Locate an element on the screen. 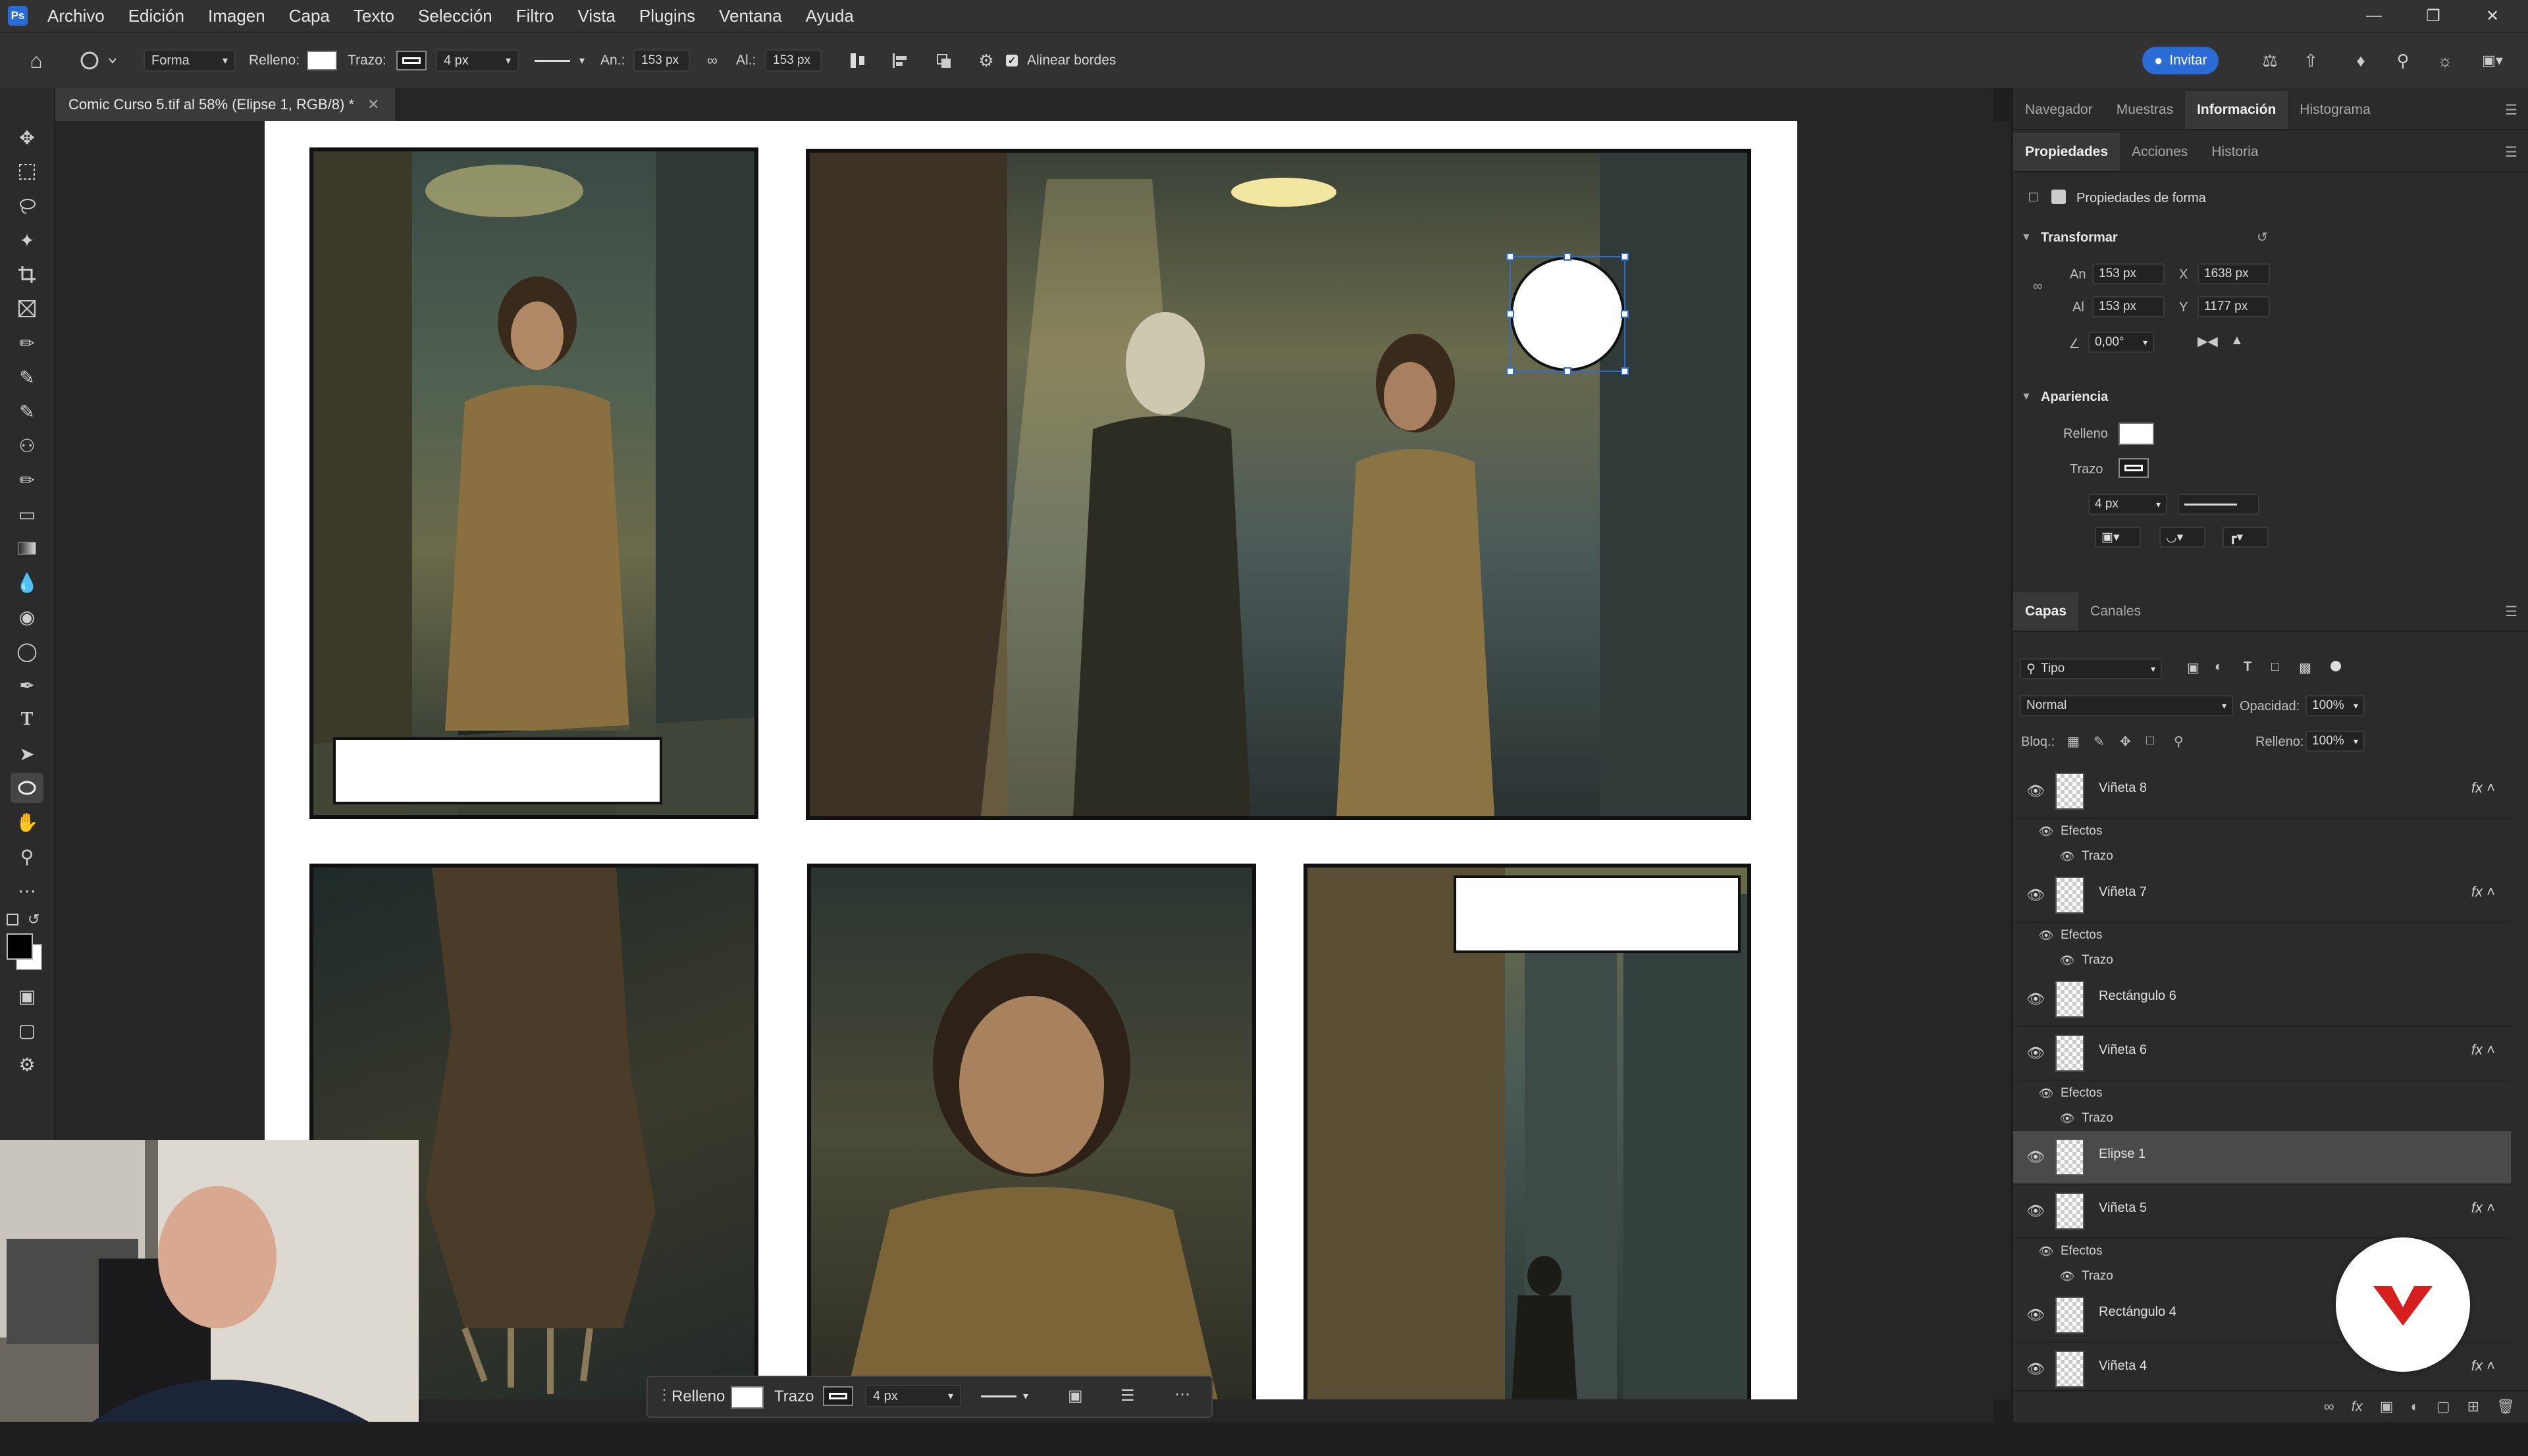 The image size is (2528, 1456). menu-archivo: Archivo is located at coordinates (76, 16).